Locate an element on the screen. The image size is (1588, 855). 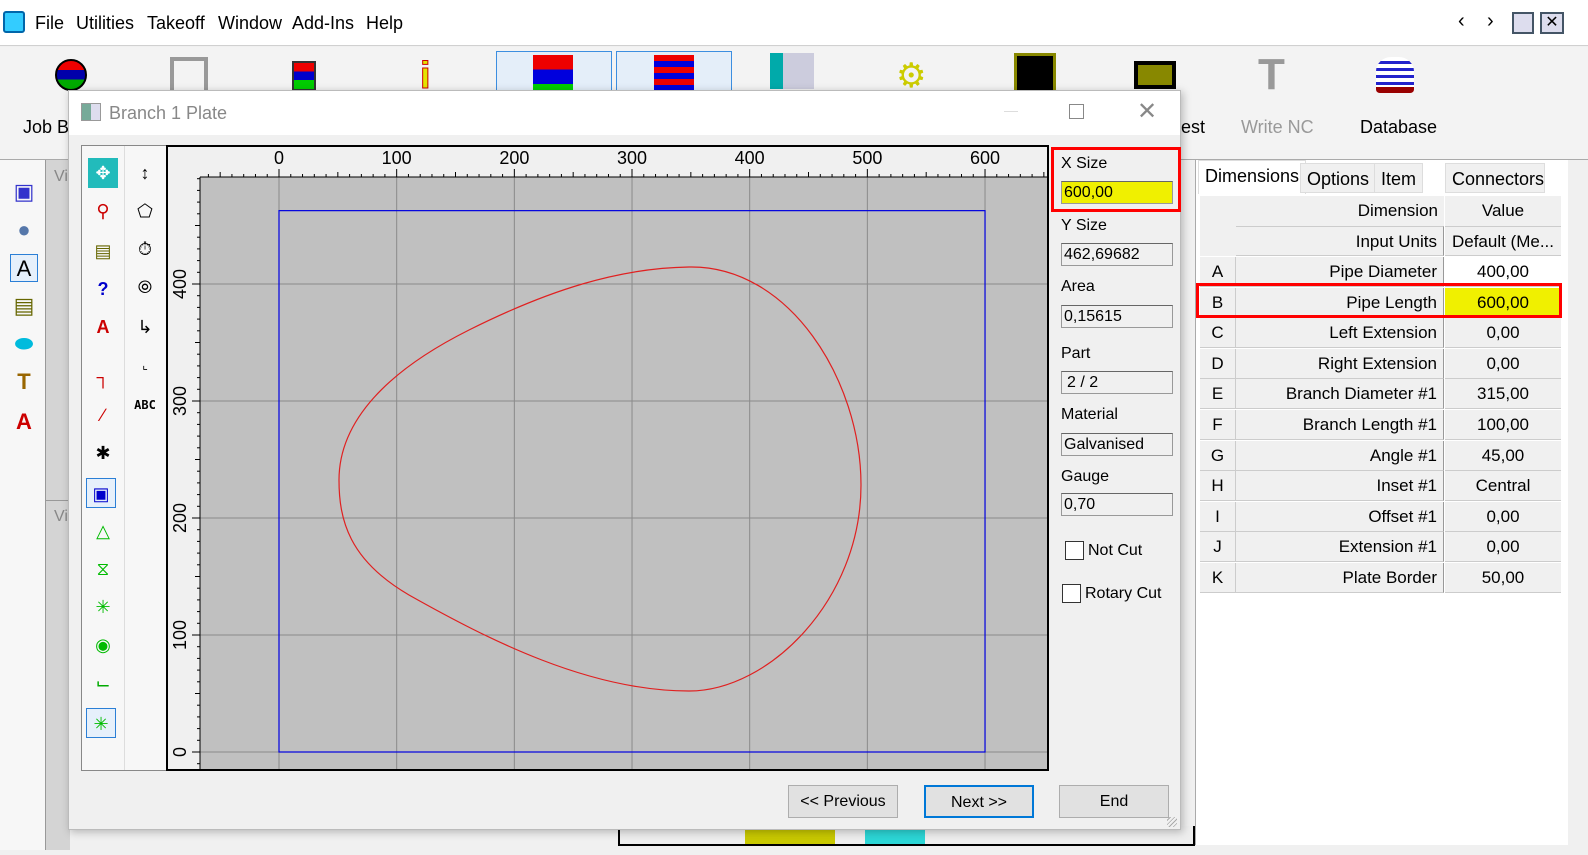
write-nc-label: Write NC is located at coordinates (1277, 127).